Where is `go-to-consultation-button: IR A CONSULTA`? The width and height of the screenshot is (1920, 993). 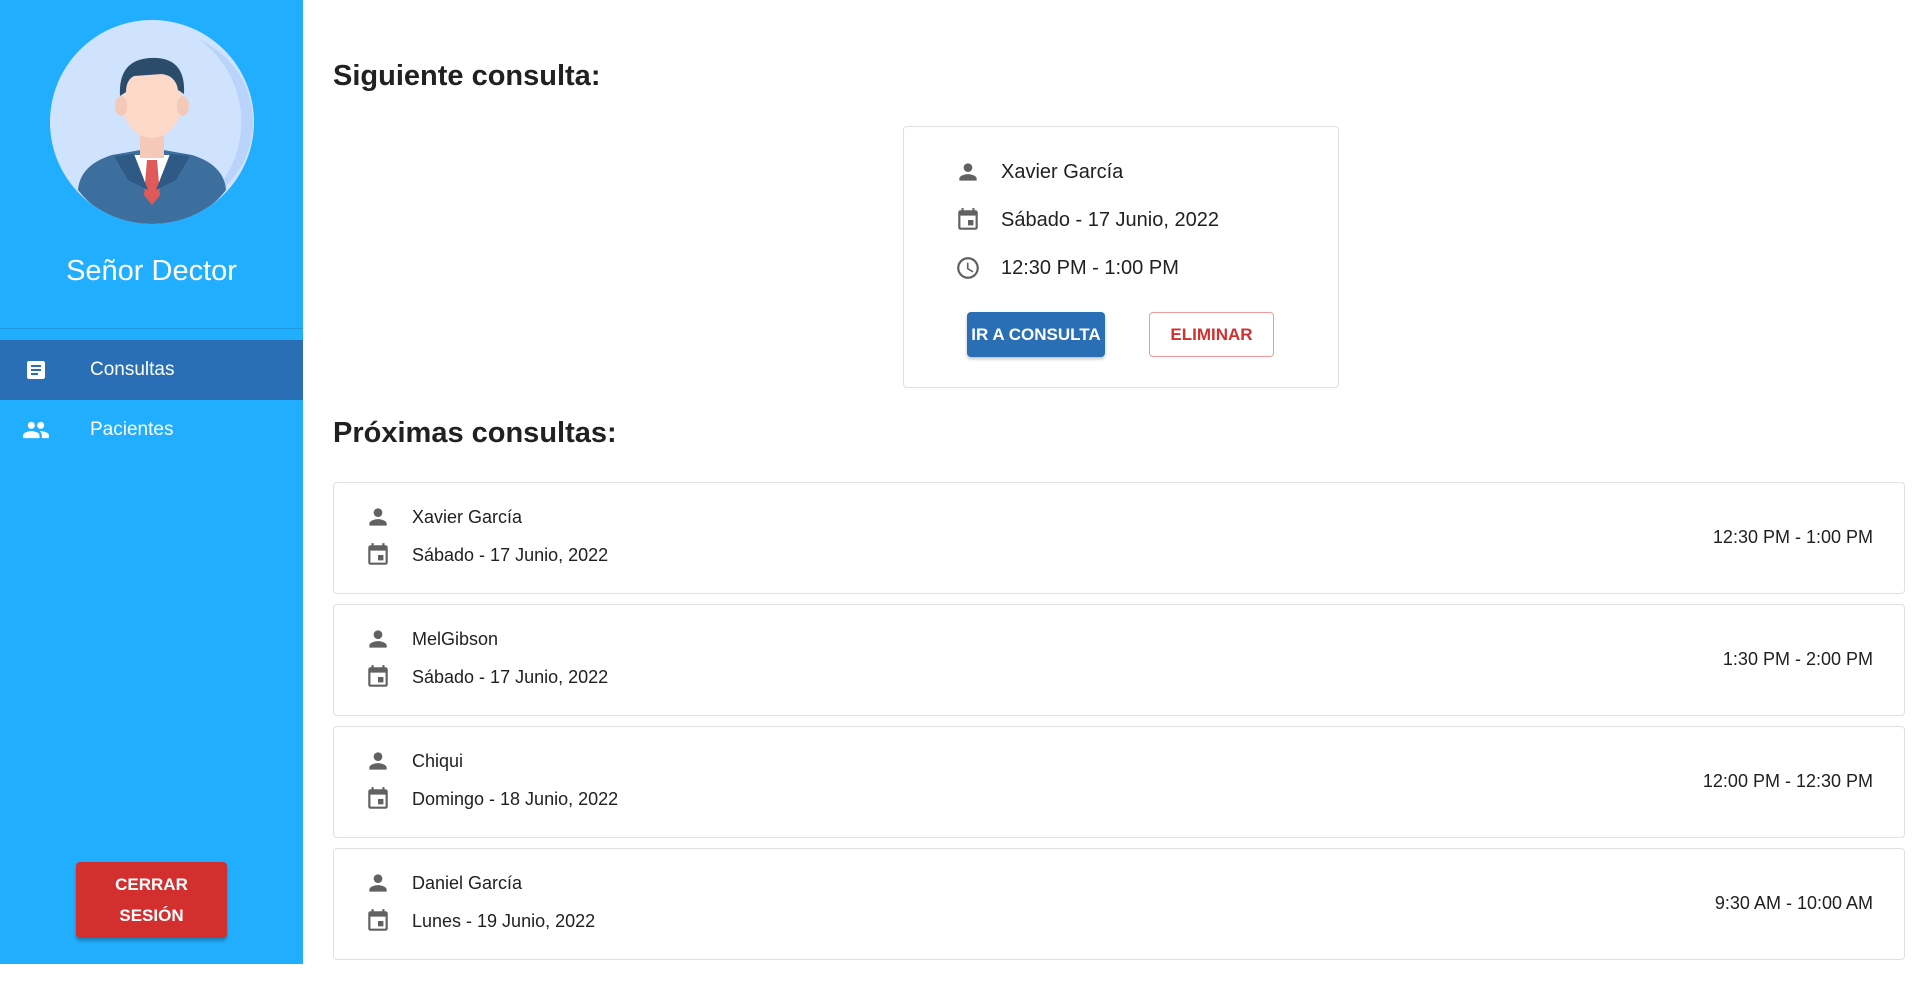 go-to-consultation-button: IR A CONSULTA is located at coordinates (1036, 334).